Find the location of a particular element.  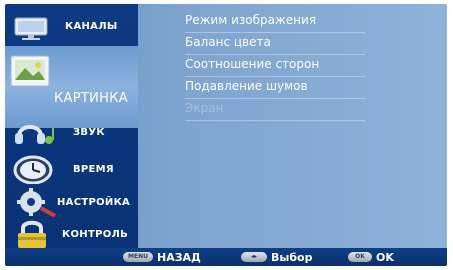

headphones-icon is located at coordinates (34, 134).